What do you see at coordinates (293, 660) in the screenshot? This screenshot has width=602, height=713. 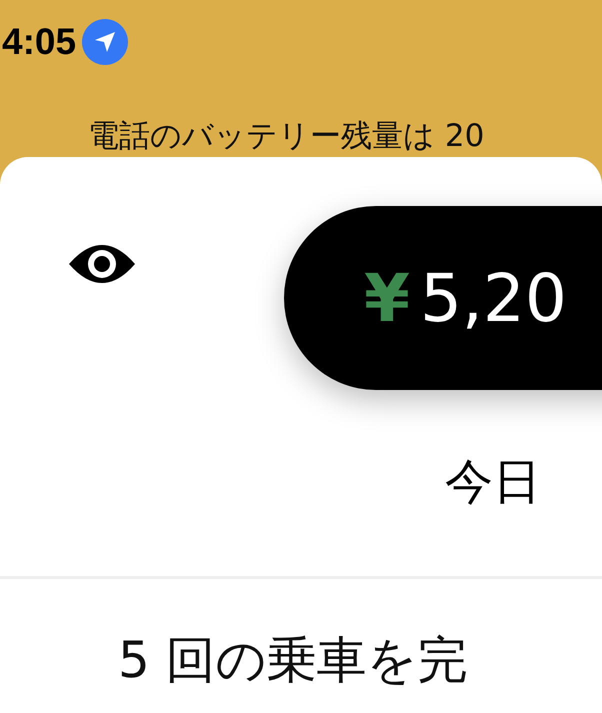 I see `trips-summary: 5 回の乗車を完` at bounding box center [293, 660].